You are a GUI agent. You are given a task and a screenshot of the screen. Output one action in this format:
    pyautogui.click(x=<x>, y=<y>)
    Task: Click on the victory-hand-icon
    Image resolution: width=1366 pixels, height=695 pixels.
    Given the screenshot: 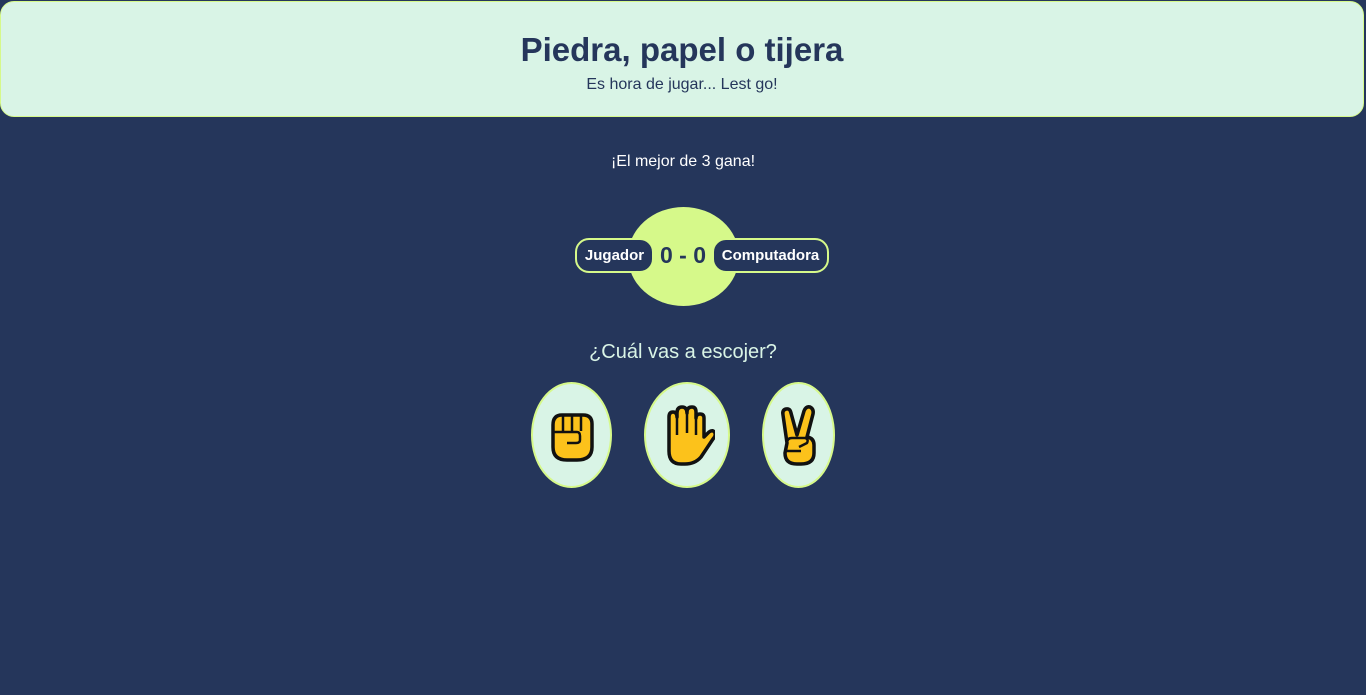 What is the action you would take?
    pyautogui.click(x=798, y=435)
    